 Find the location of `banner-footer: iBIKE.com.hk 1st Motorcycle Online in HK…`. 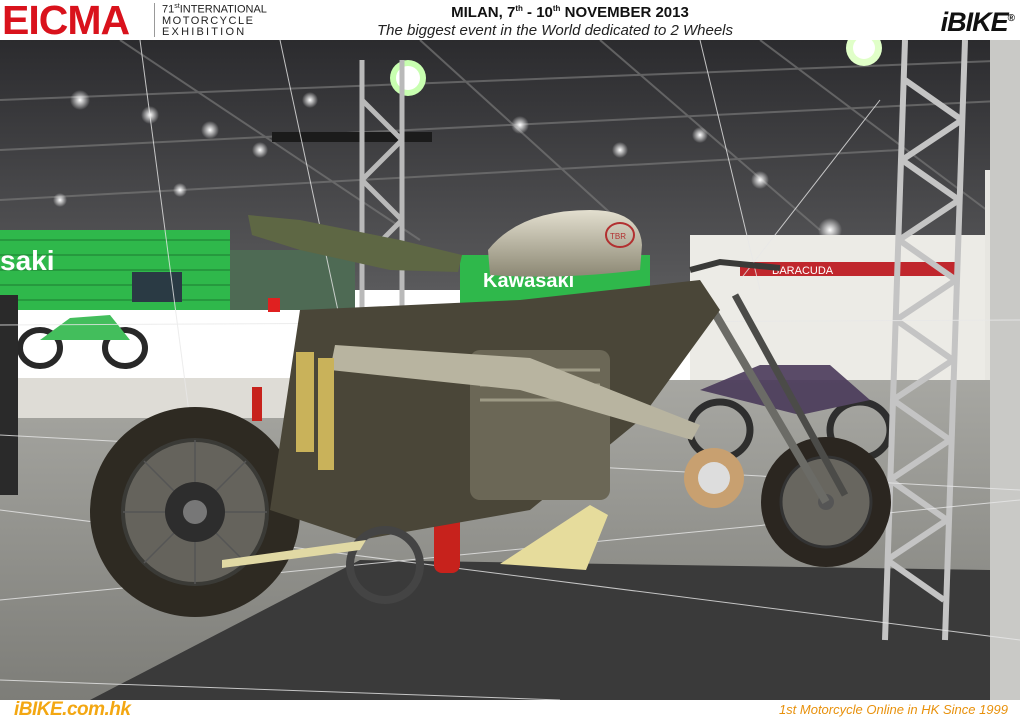

banner-footer: iBIKE.com.hk 1st Motorcycle Online in HK… is located at coordinates (510, 710).